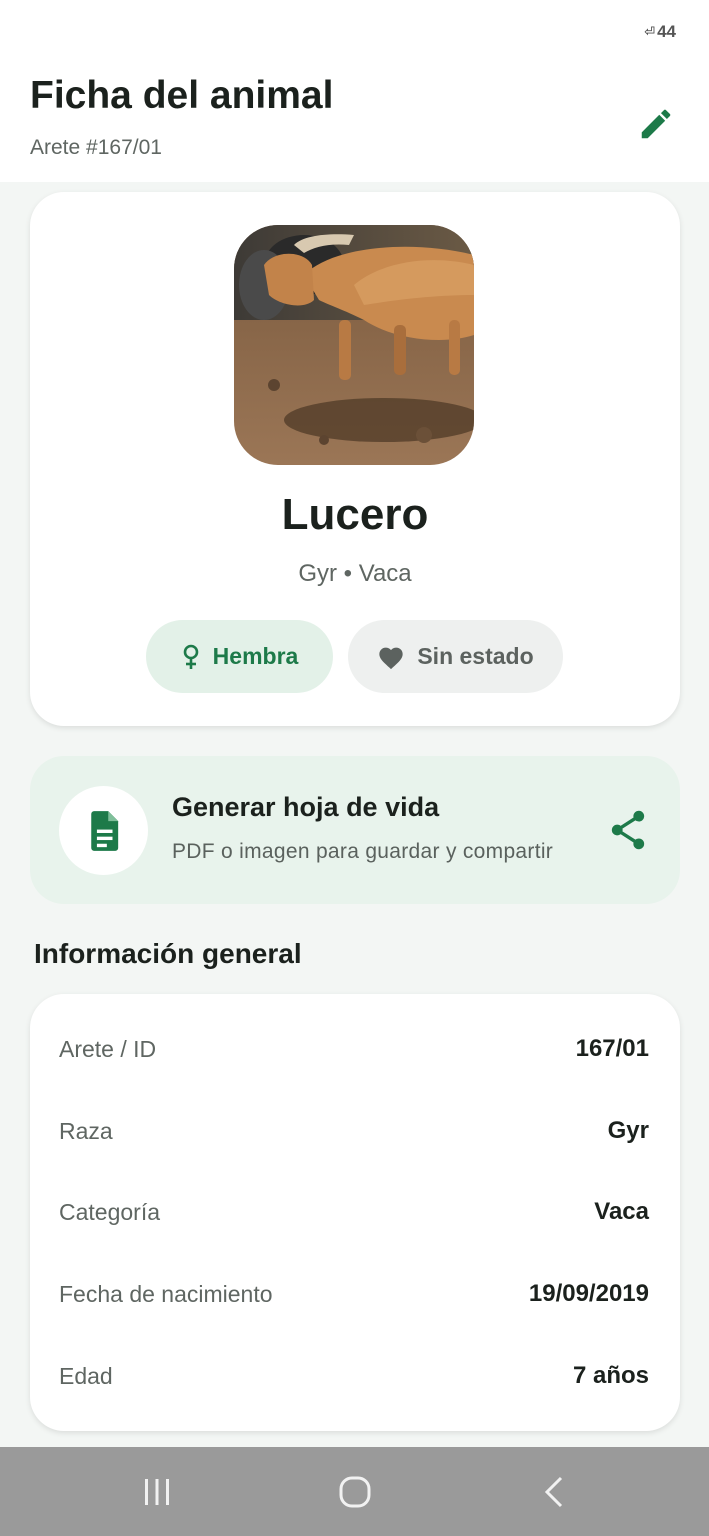 This screenshot has height=1536, width=709. Describe the element at coordinates (182, 95) in the screenshot. I see `page-title: Ficha del animal` at that location.